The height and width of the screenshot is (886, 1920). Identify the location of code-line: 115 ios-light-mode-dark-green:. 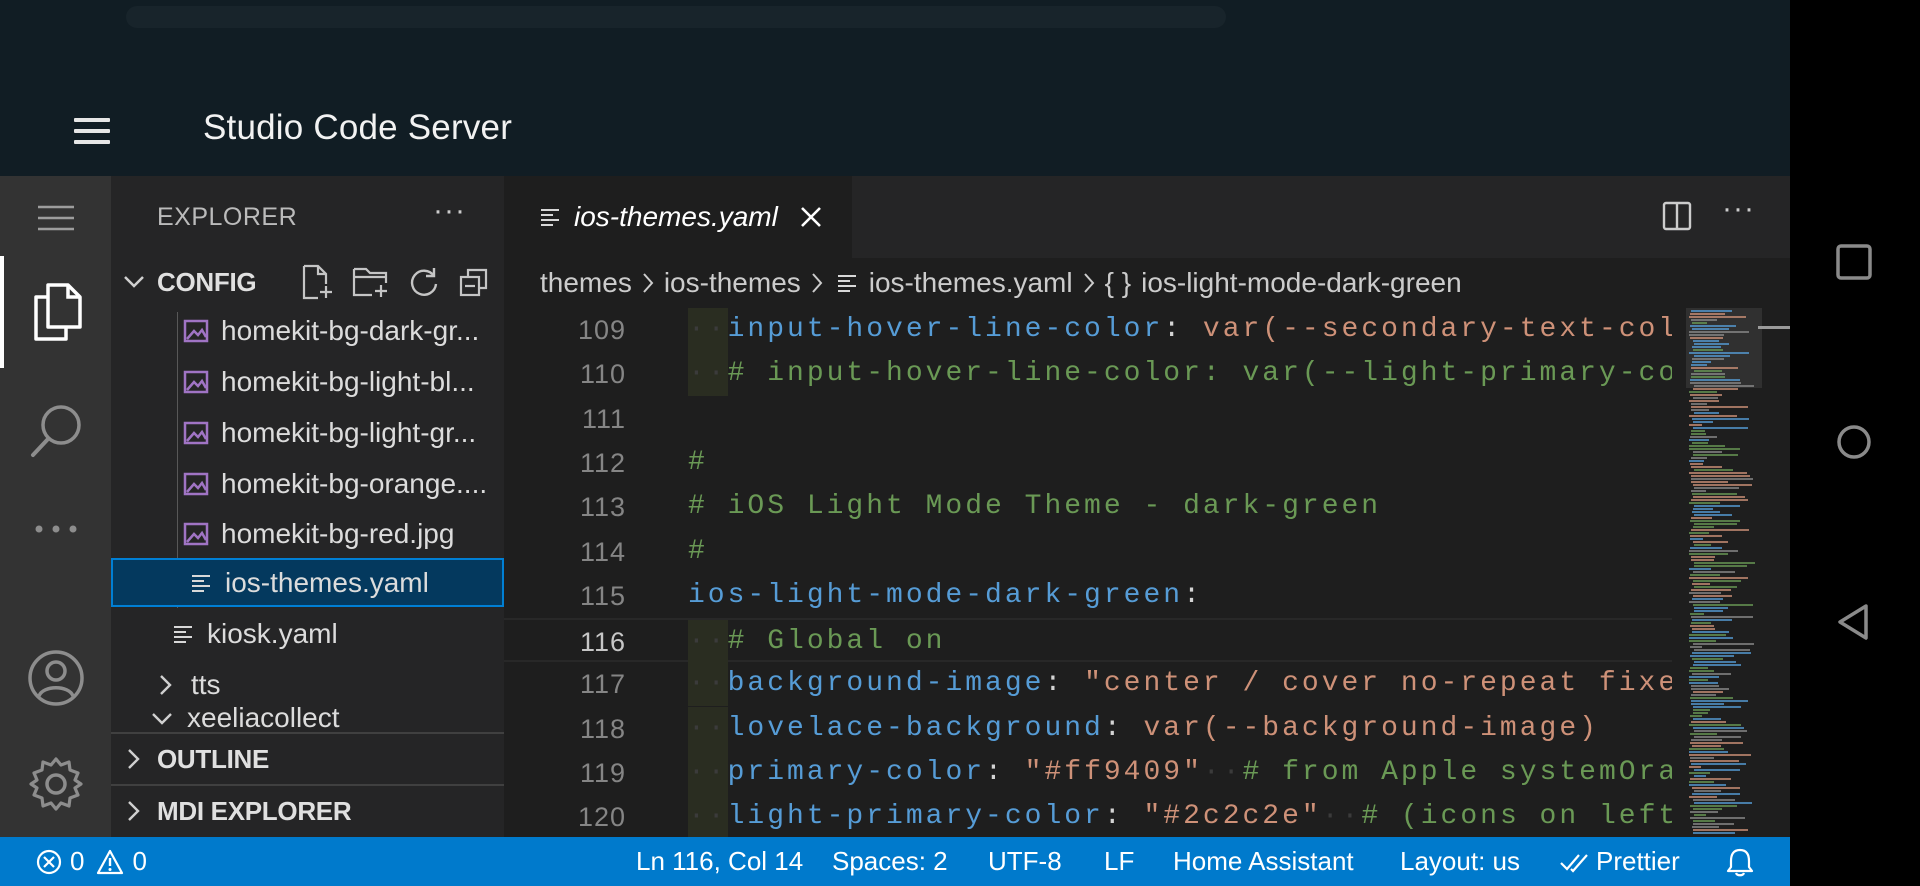
(1088, 596).